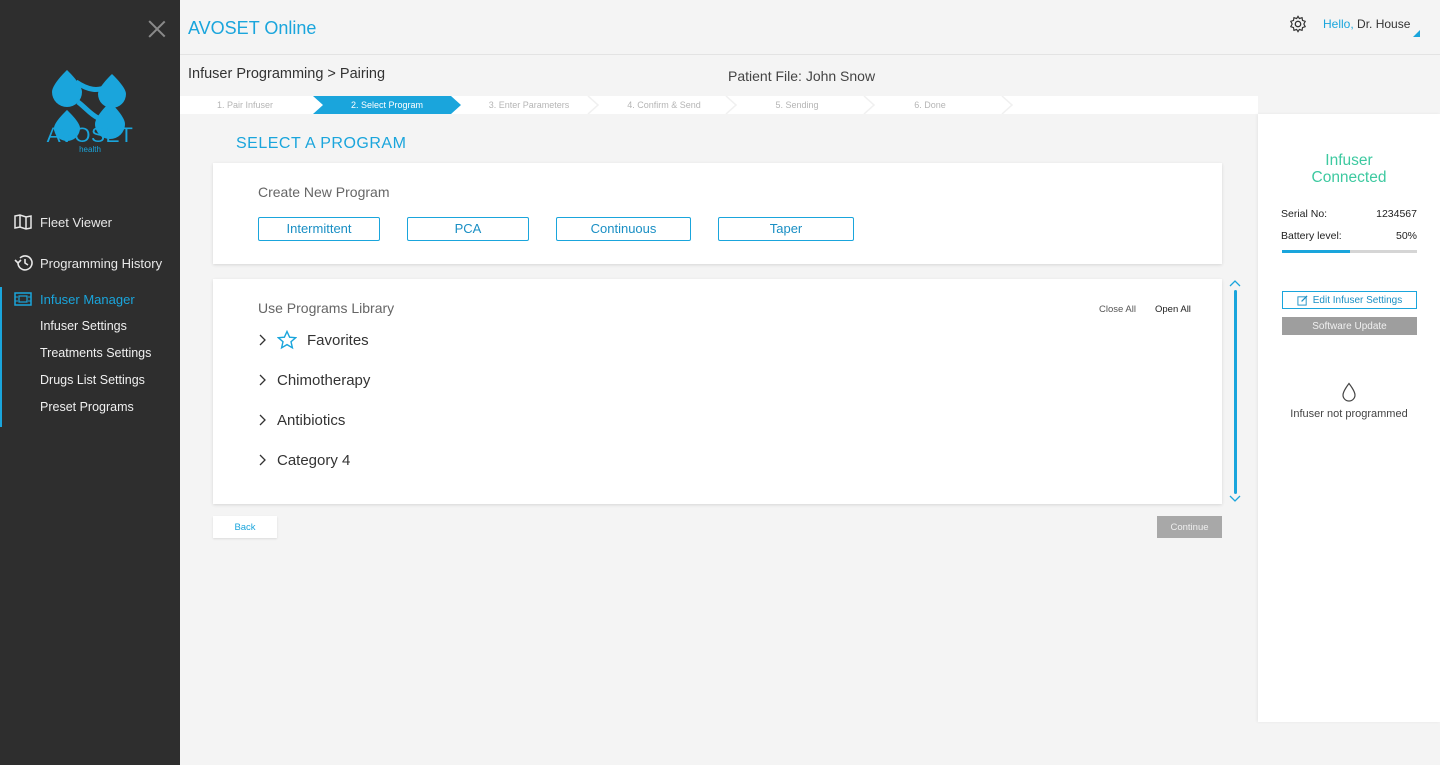  Describe the element at coordinates (1349, 392) in the screenshot. I see `drop-icon` at that location.